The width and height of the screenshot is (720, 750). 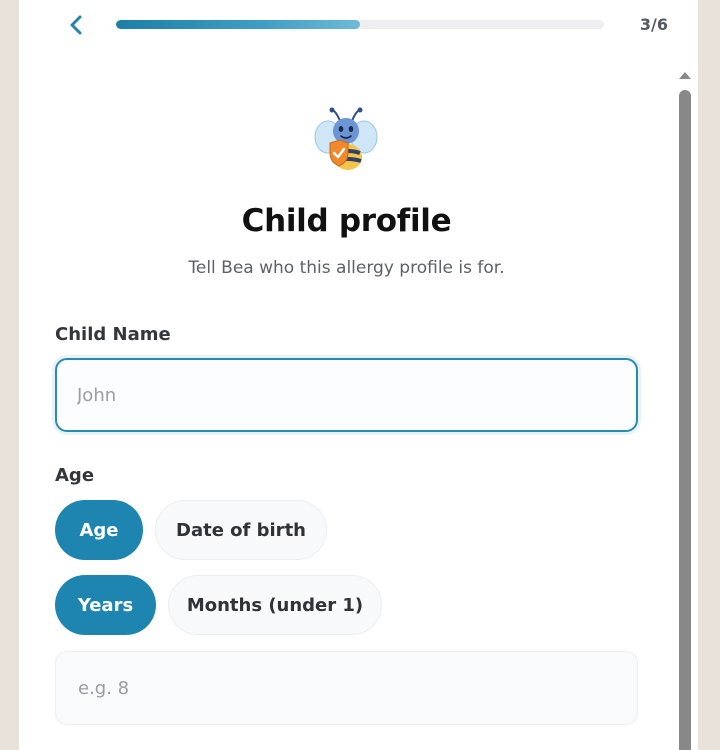 I want to click on age-mode-option-label: Date of birth, so click(x=241, y=530).